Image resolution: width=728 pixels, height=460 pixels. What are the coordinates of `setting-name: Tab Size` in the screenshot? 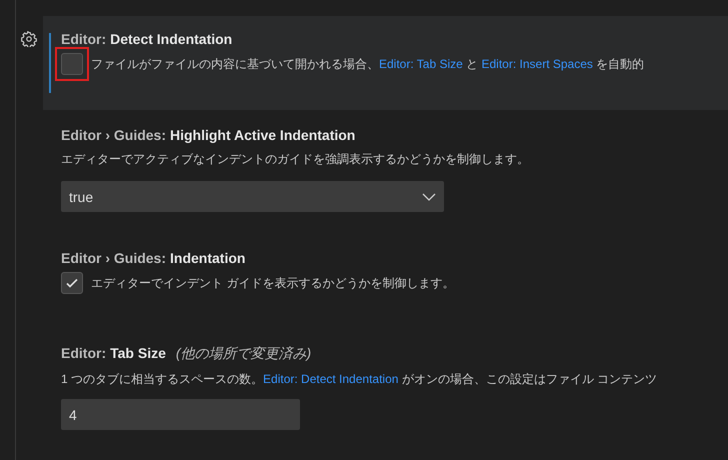 It's located at (138, 353).